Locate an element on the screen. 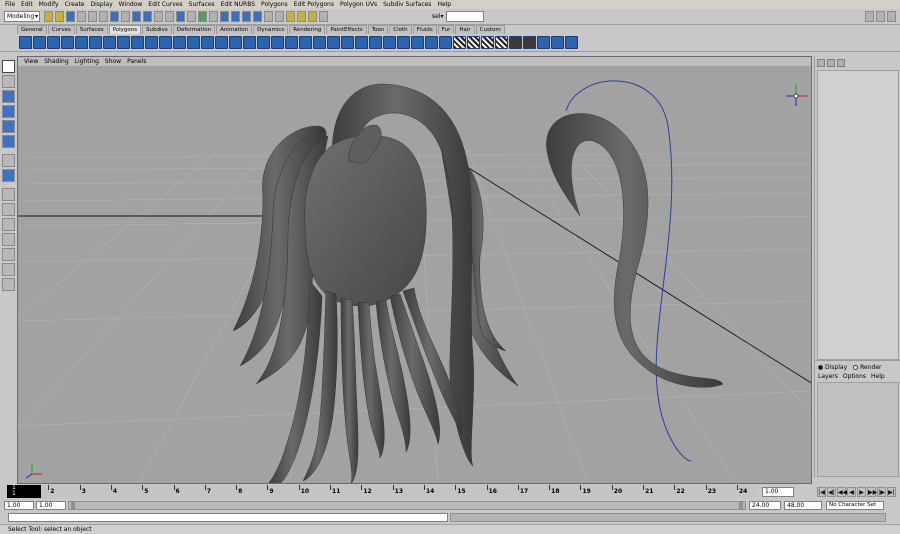 The image size is (900, 534). shelf-tab-cloth: Cloth is located at coordinates (400, 29).